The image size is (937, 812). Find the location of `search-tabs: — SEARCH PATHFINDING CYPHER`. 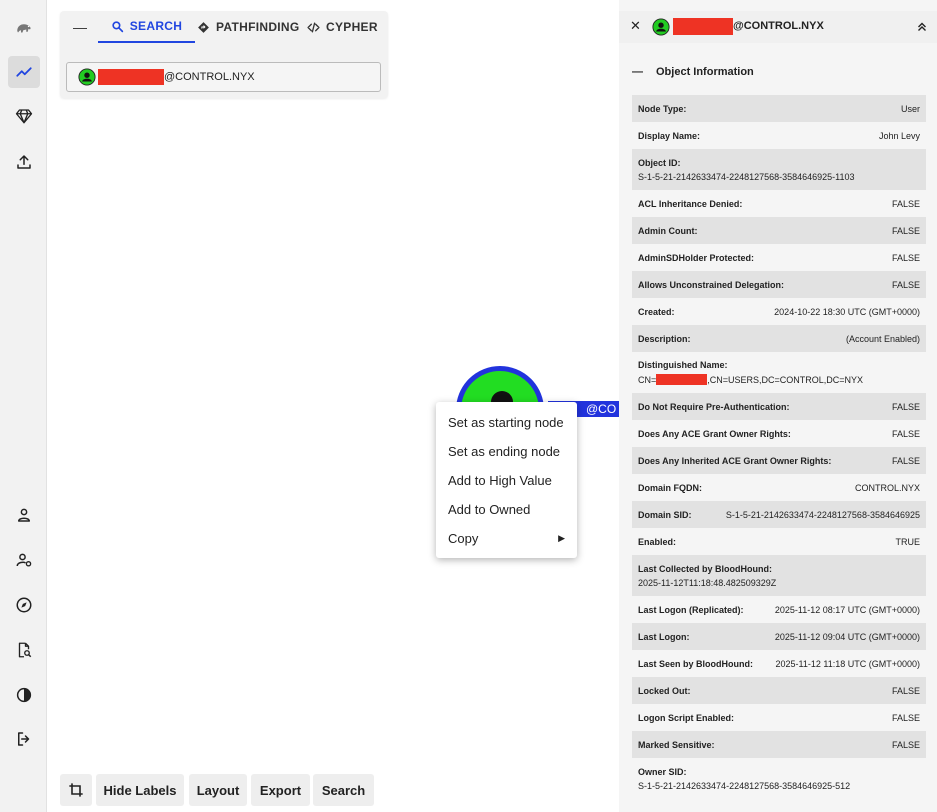

search-tabs: — SEARCH PATHFINDING CYPHER is located at coordinates (224, 27).